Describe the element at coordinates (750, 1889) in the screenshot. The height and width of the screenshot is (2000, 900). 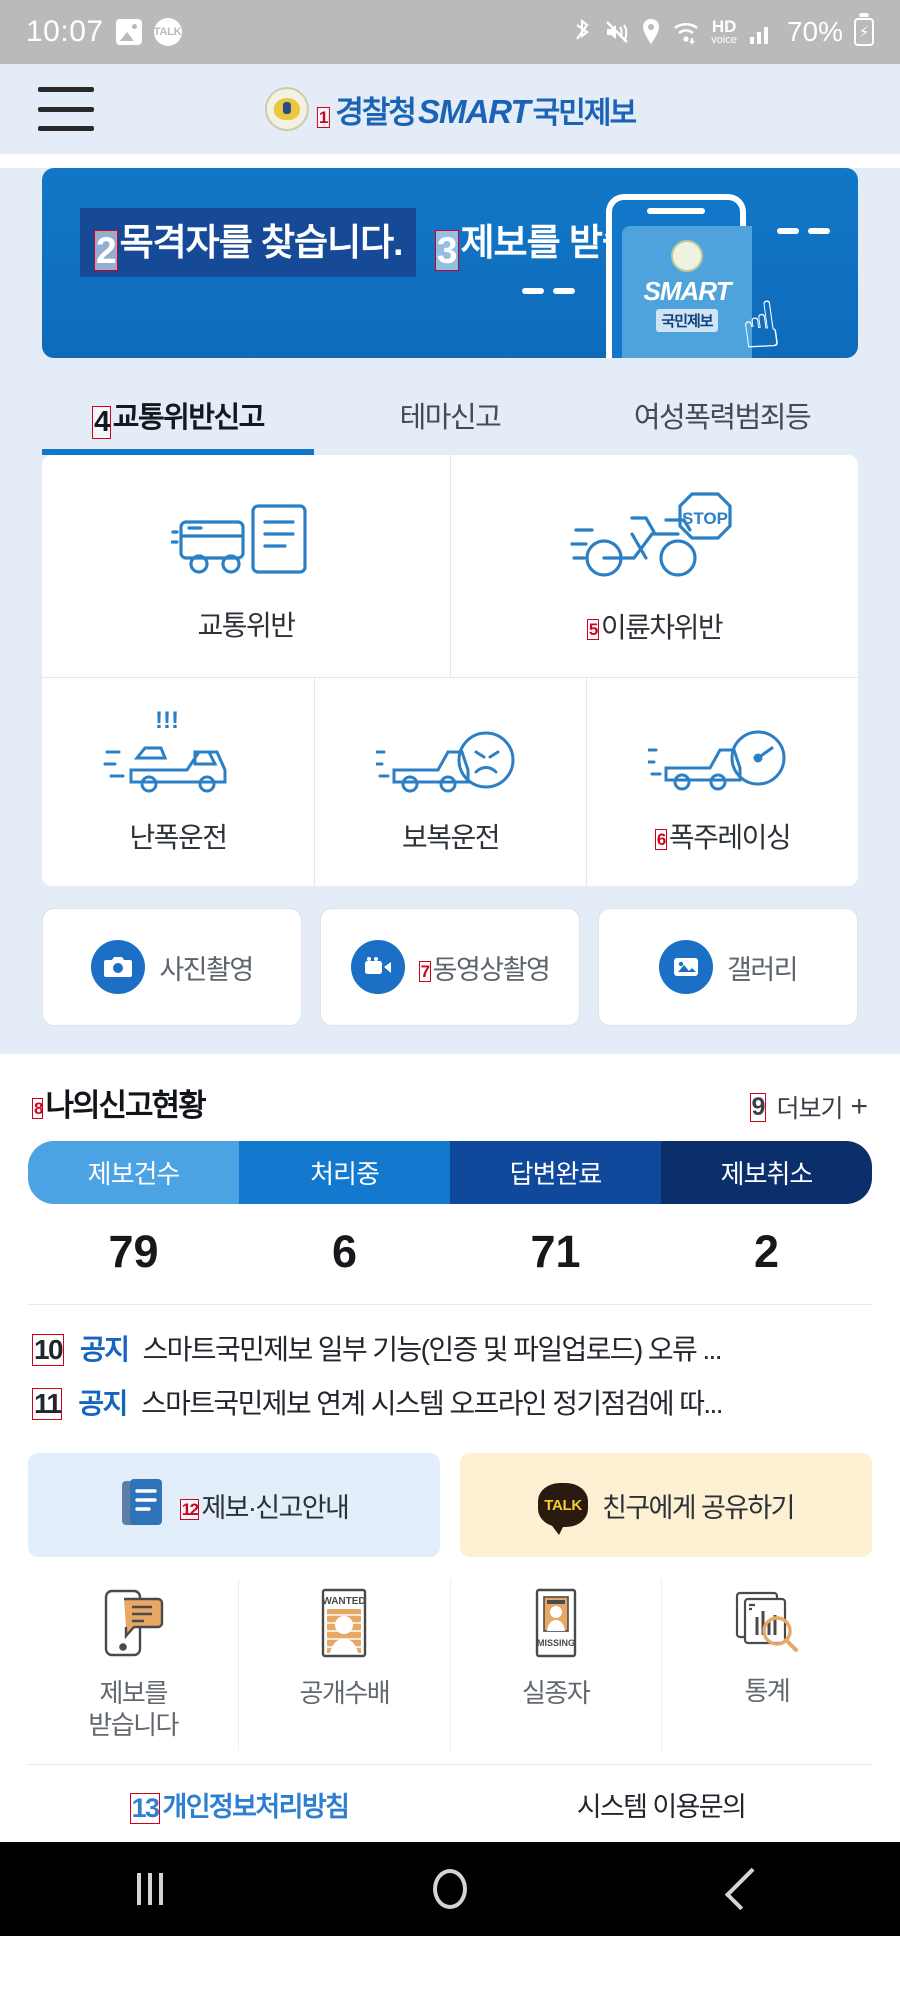
I see `back-button` at that location.